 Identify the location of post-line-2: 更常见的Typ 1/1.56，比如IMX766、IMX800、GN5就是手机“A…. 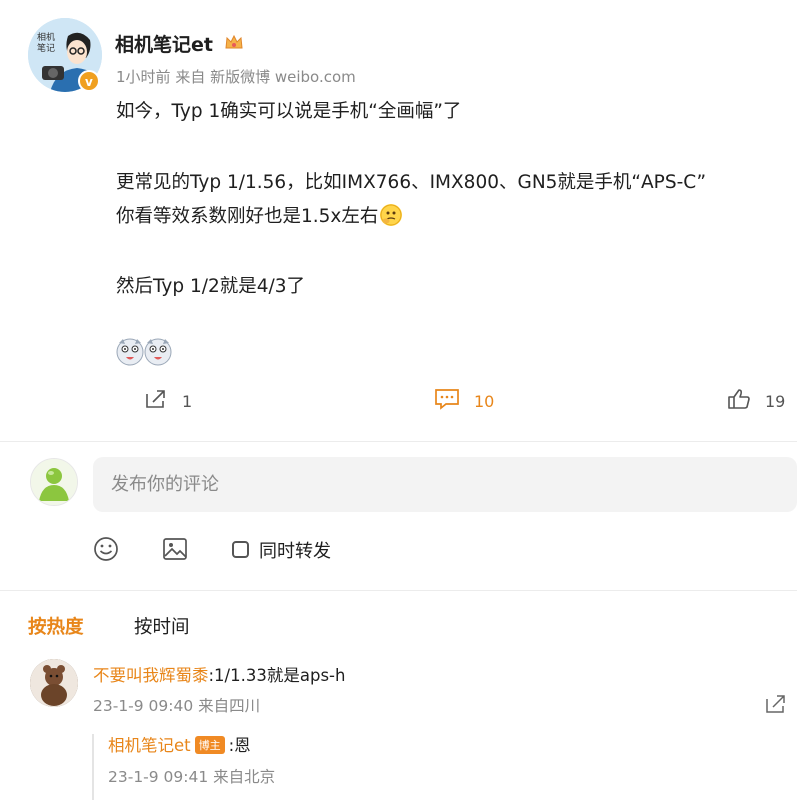
(411, 182).